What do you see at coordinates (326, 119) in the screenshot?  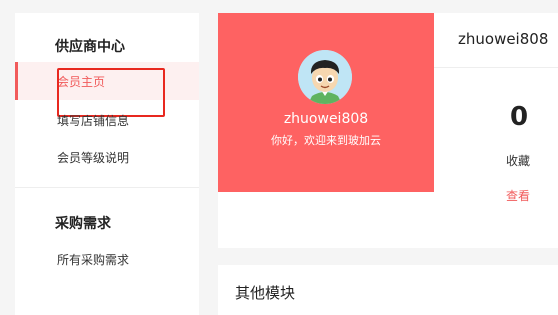 I see `profile-username: zhuowei808` at bounding box center [326, 119].